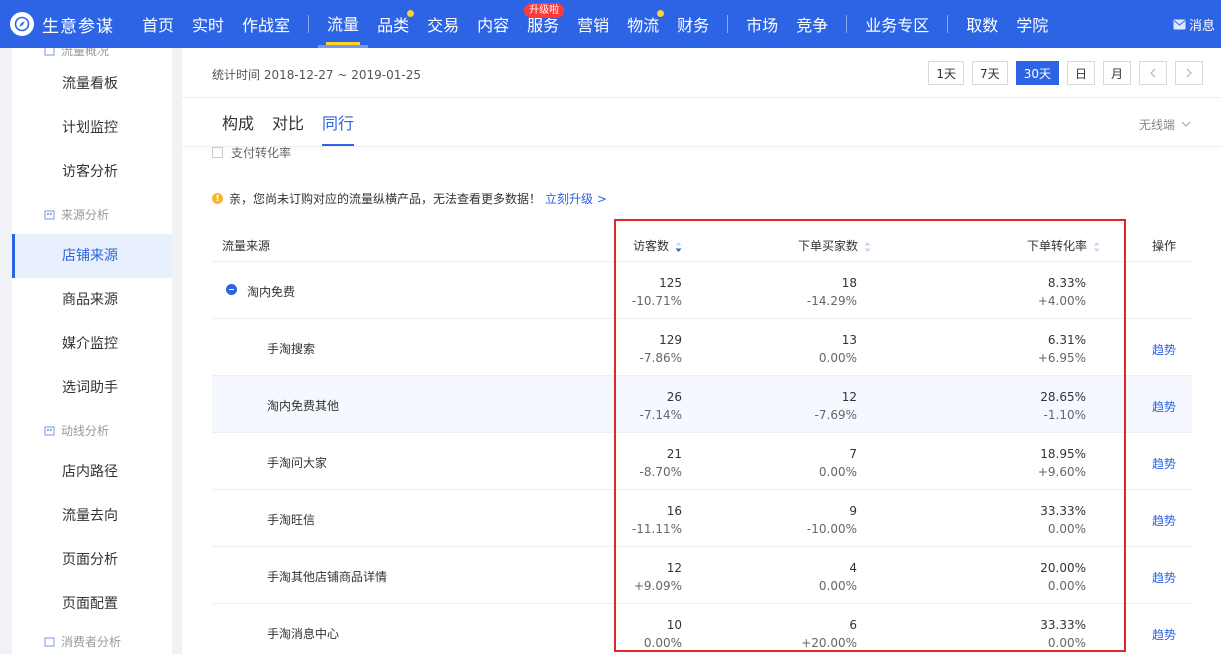 The image size is (1221, 654). What do you see at coordinates (246, 246) in the screenshot?
I see `header-source: 流量来源` at bounding box center [246, 246].